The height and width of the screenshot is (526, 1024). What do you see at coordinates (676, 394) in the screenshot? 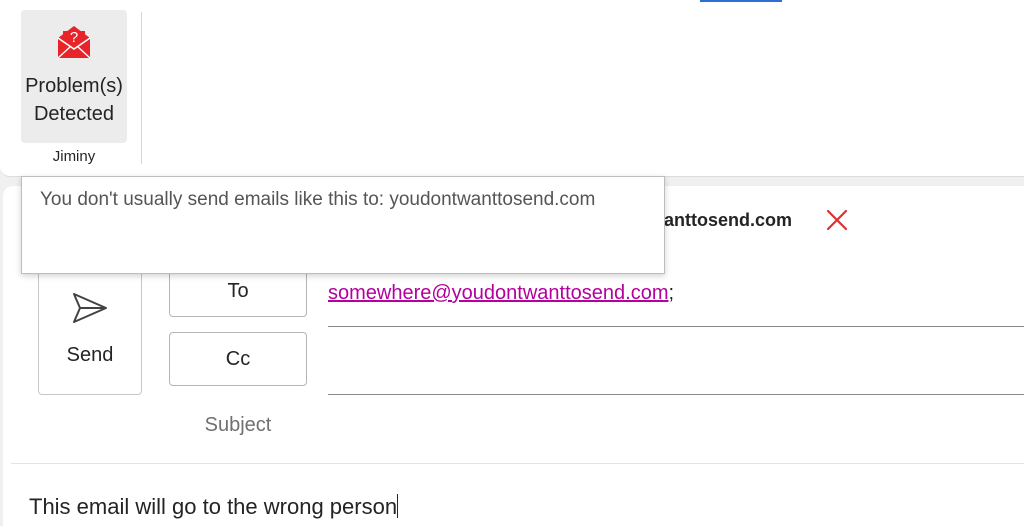
I see `cc-field-underline` at bounding box center [676, 394].